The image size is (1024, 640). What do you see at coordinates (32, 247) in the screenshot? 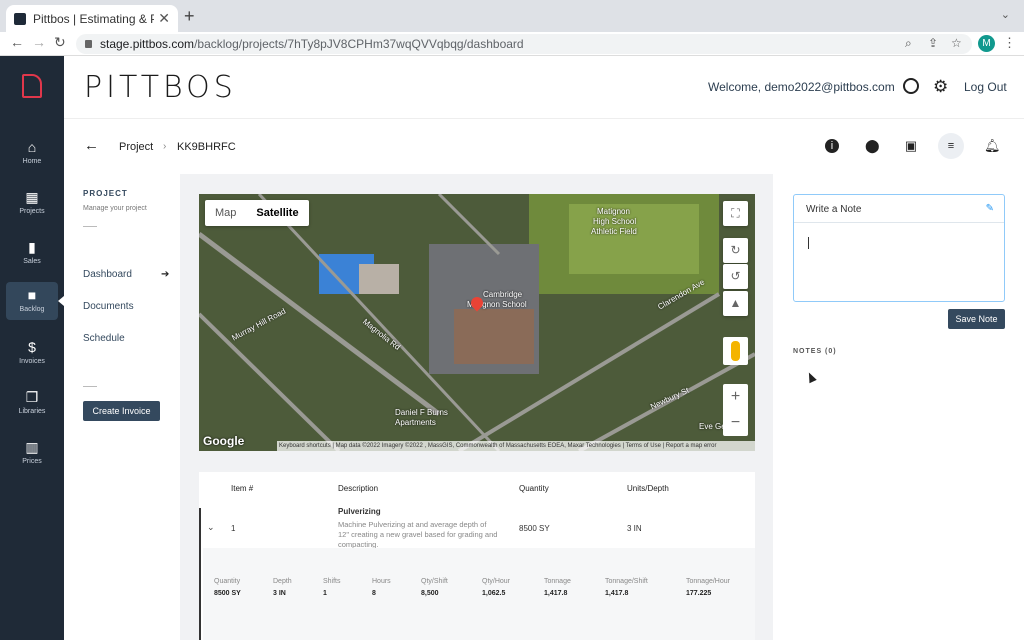
I see `bar-chart-icon: ▮` at bounding box center [32, 247].